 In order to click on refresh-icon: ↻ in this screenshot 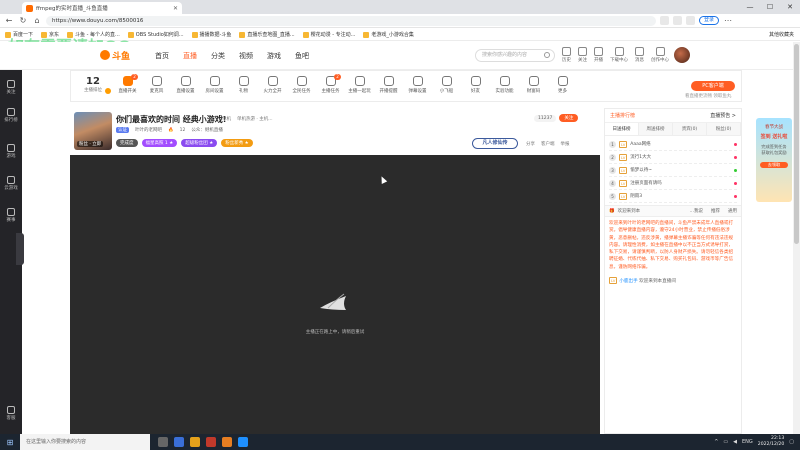, I will do `click(23, 20)`.